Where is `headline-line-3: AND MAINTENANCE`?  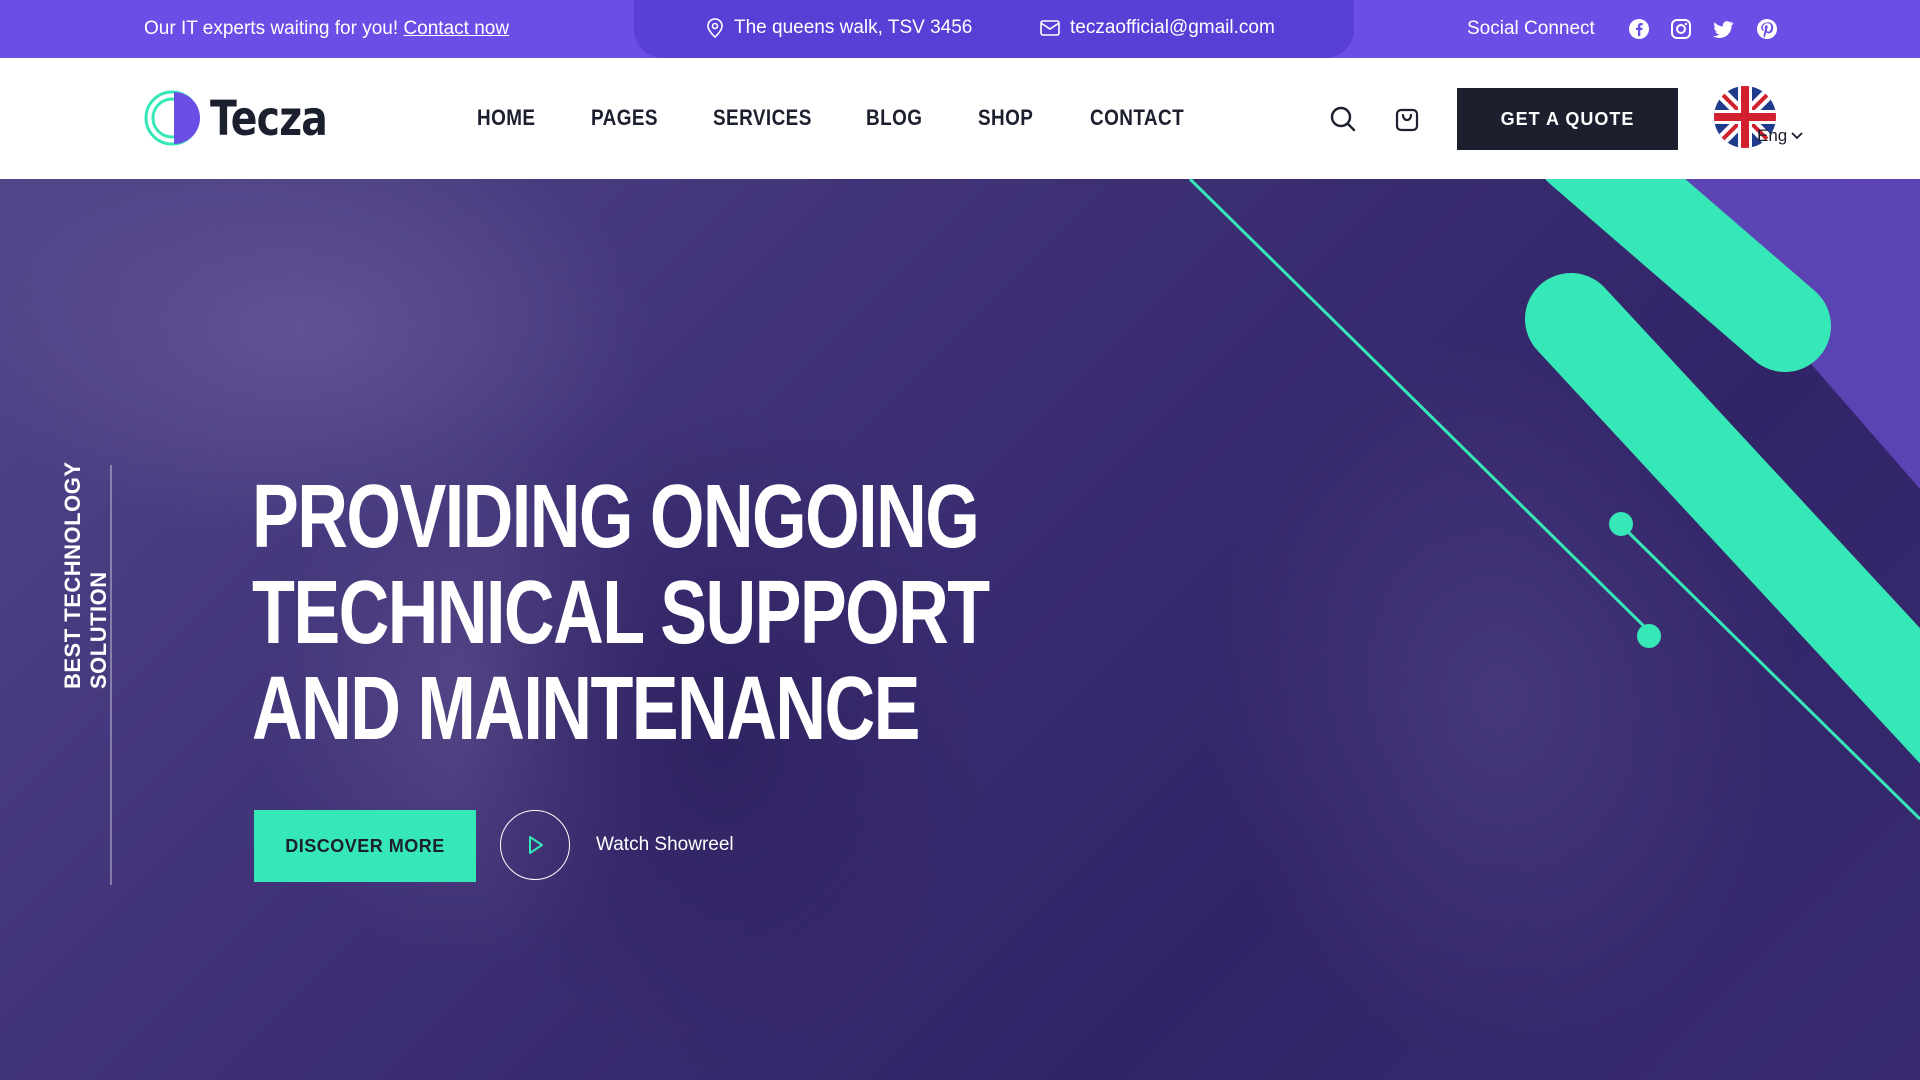
headline-line-3: AND MAINTENANCE is located at coordinates (586, 709).